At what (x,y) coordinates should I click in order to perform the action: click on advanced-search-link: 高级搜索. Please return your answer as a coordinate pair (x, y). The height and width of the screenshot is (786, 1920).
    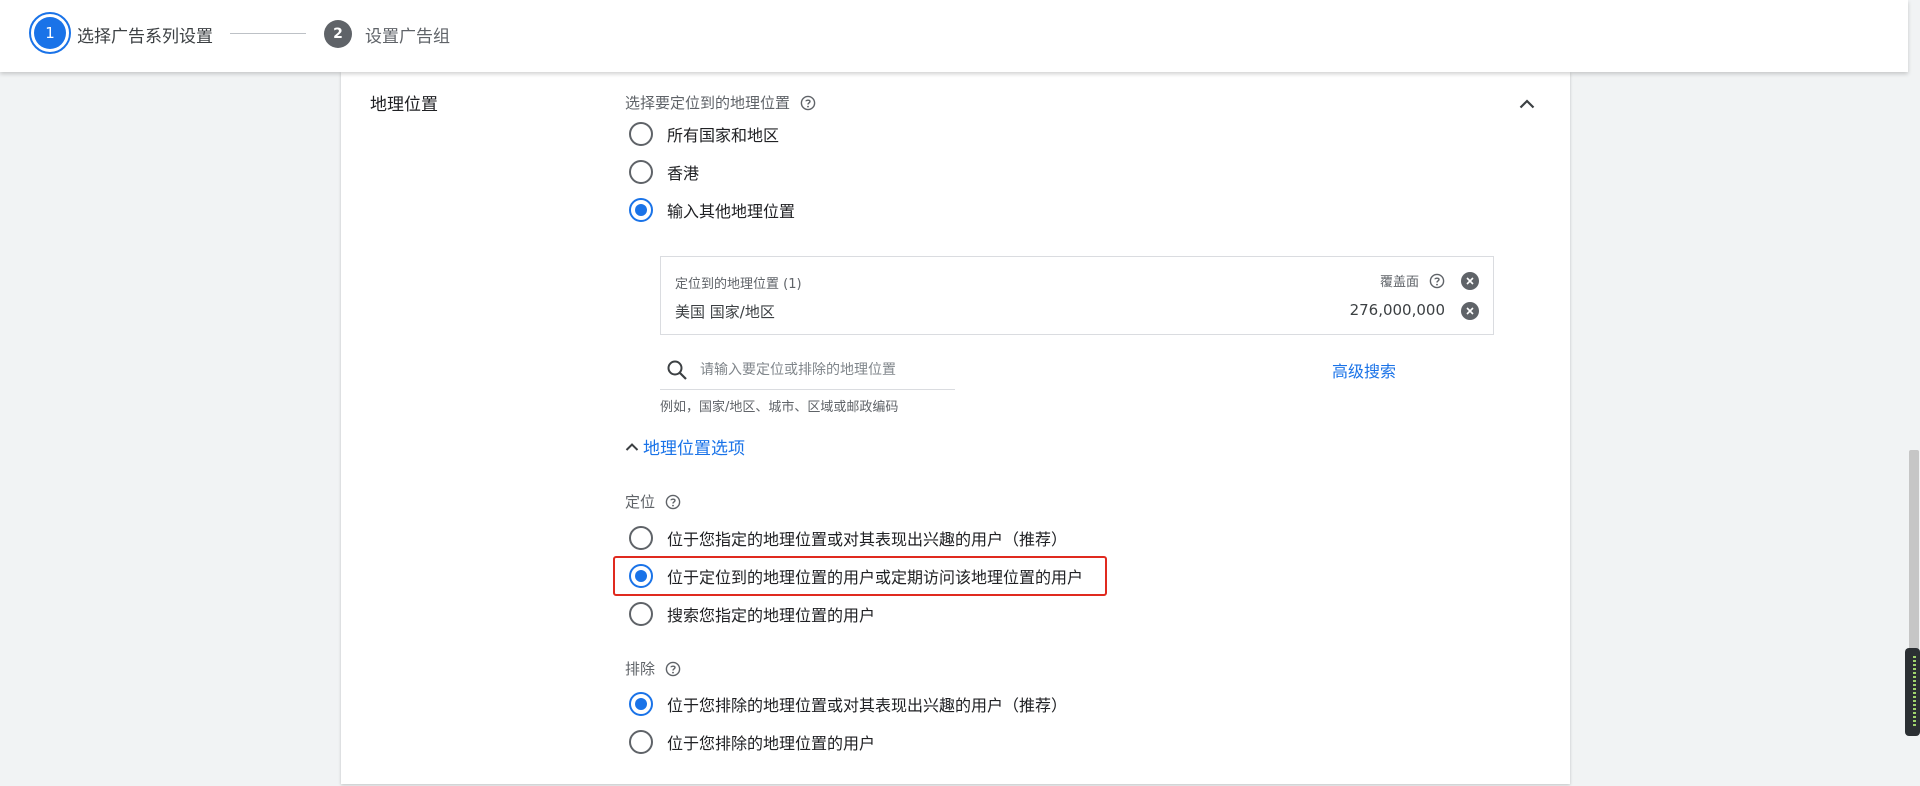
    Looking at the image, I should click on (1364, 370).